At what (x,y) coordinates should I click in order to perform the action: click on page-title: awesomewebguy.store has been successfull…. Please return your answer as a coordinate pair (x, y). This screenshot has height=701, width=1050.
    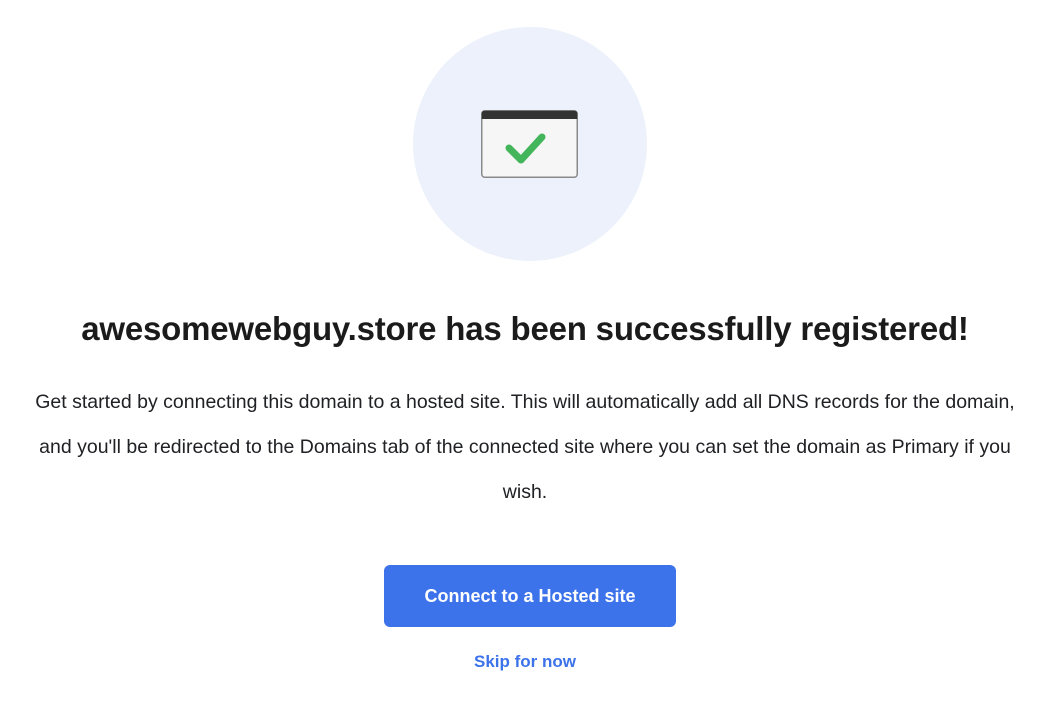
    Looking at the image, I should click on (525, 328).